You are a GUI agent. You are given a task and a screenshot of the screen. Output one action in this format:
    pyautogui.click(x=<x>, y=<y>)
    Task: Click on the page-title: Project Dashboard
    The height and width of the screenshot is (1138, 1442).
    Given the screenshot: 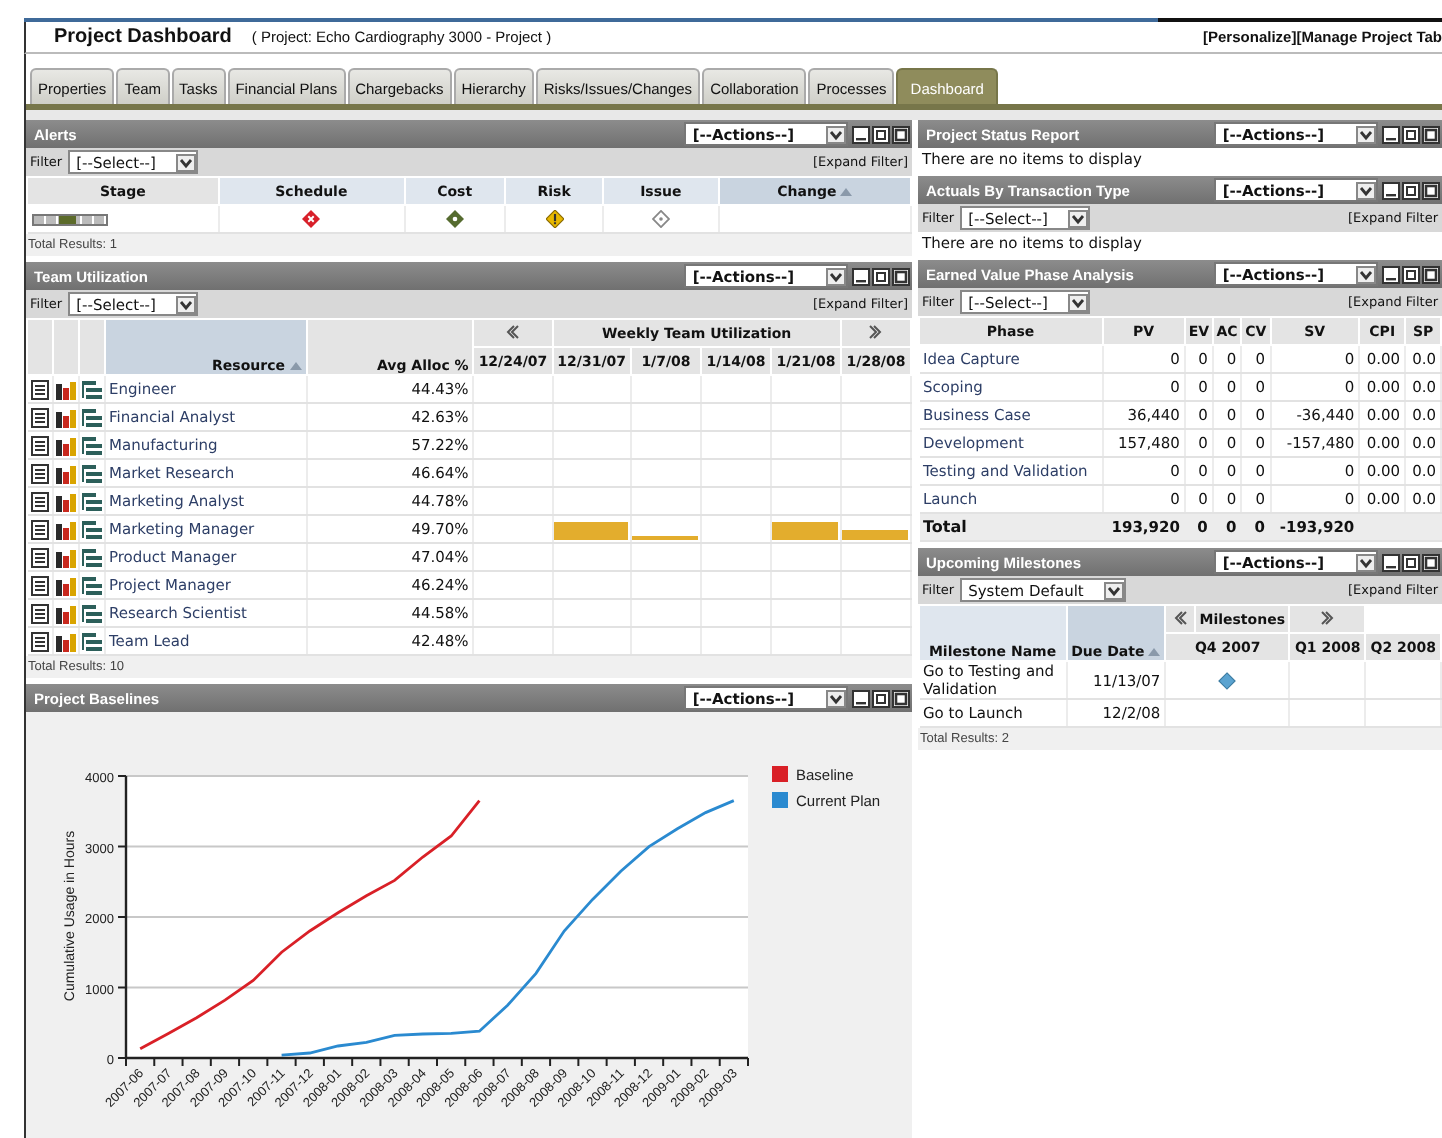 What is the action you would take?
    pyautogui.click(x=143, y=37)
    